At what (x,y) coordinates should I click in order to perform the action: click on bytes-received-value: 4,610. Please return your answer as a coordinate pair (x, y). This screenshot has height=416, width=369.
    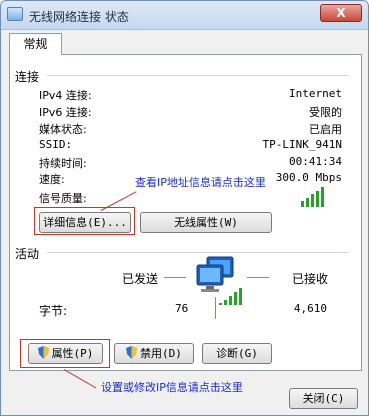
    Looking at the image, I should click on (310, 308).